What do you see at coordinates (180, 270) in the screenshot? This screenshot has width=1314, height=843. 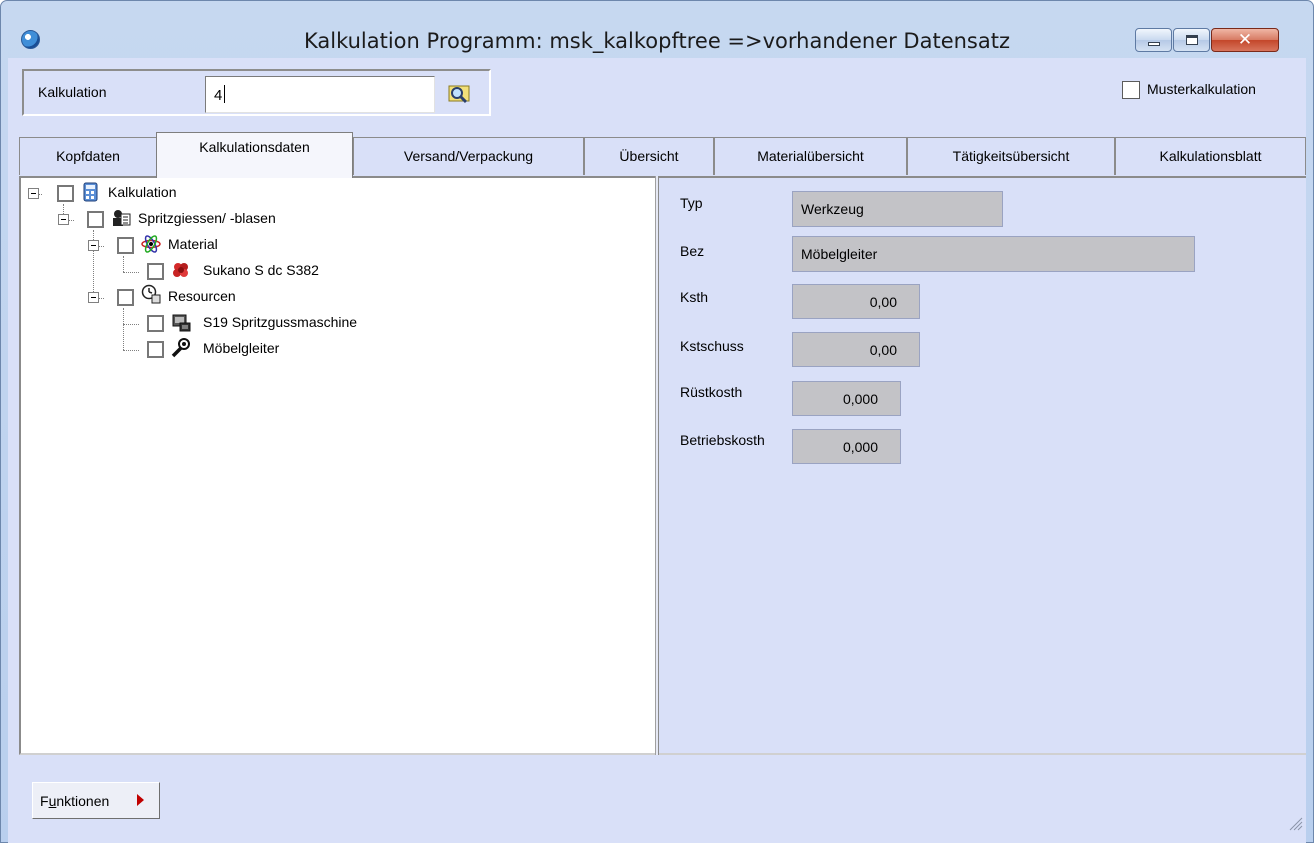 I see `granulate-icon` at bounding box center [180, 270].